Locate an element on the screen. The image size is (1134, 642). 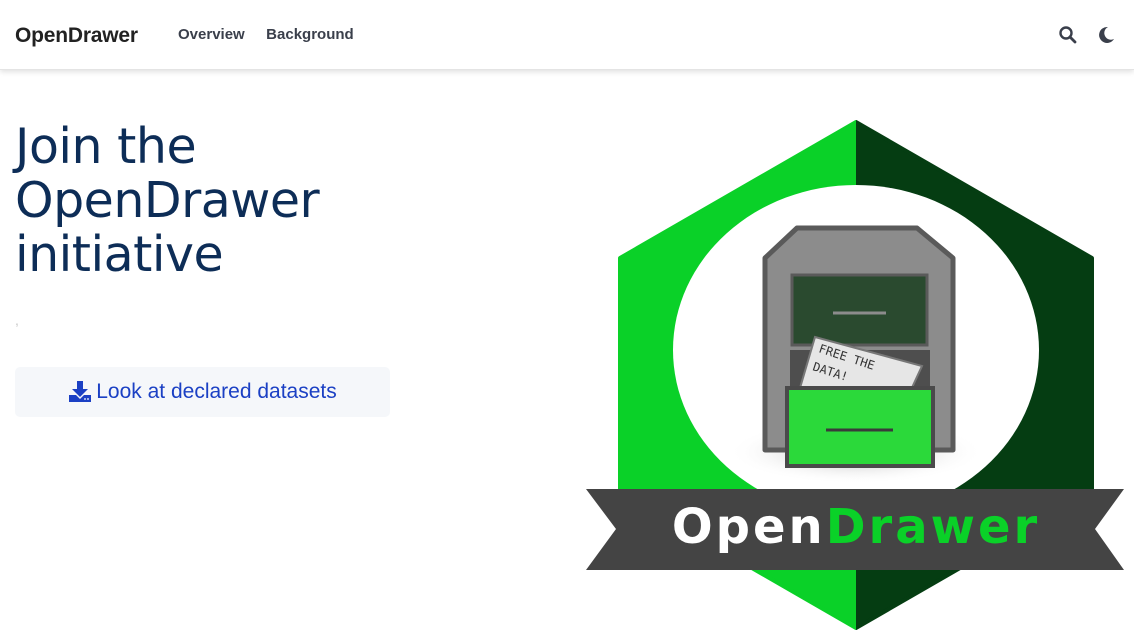
hero-subtitle: , is located at coordinates (17, 320).